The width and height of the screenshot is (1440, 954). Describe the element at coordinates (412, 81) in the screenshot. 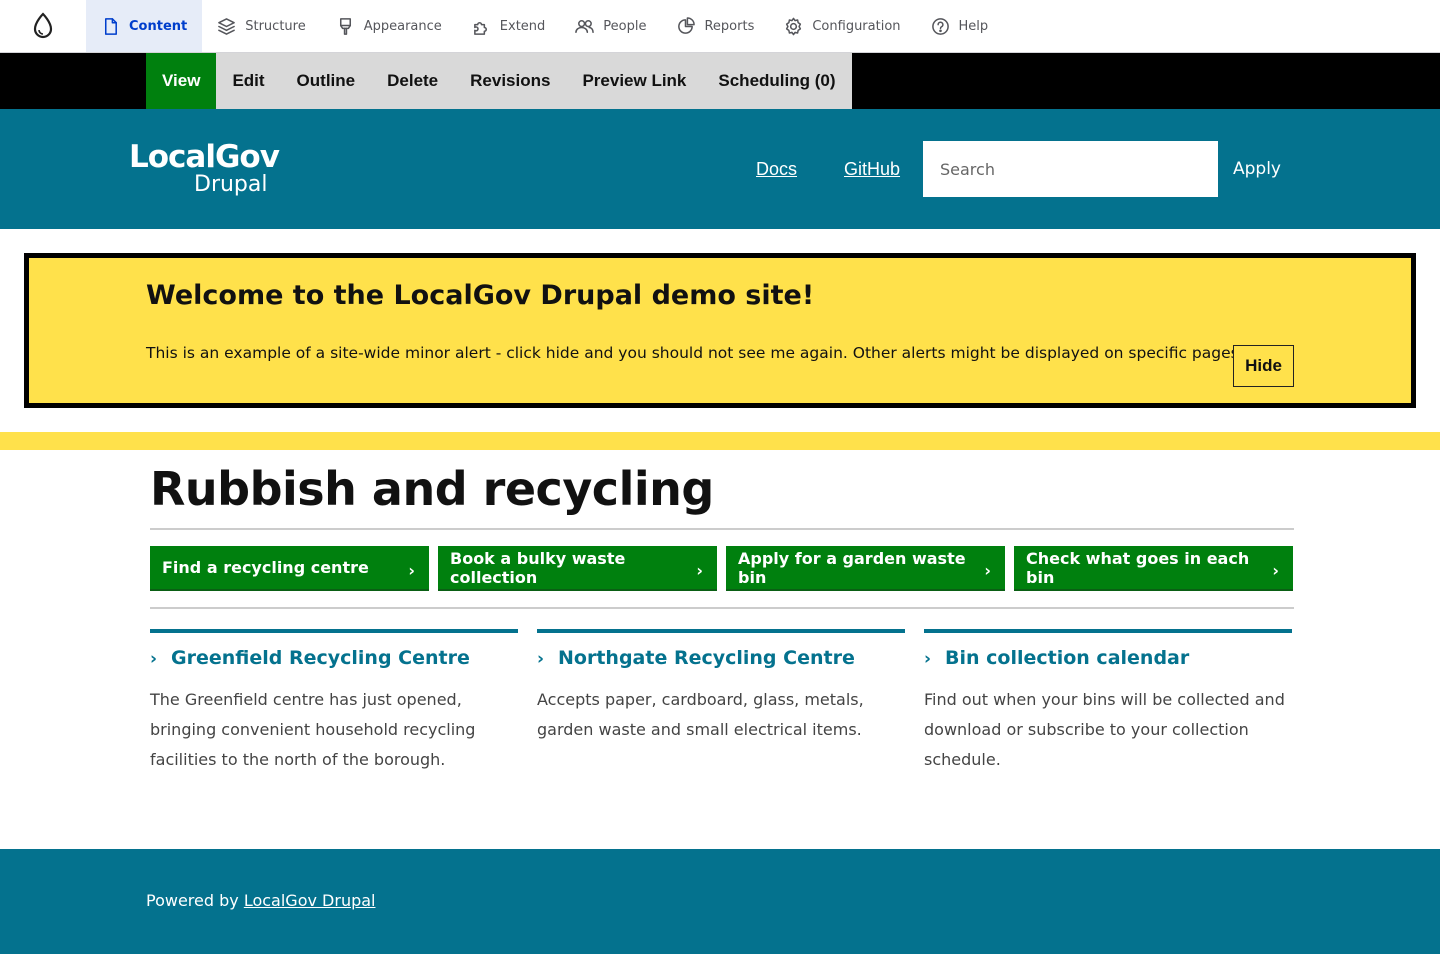

I see `tab-delete: Delete` at that location.